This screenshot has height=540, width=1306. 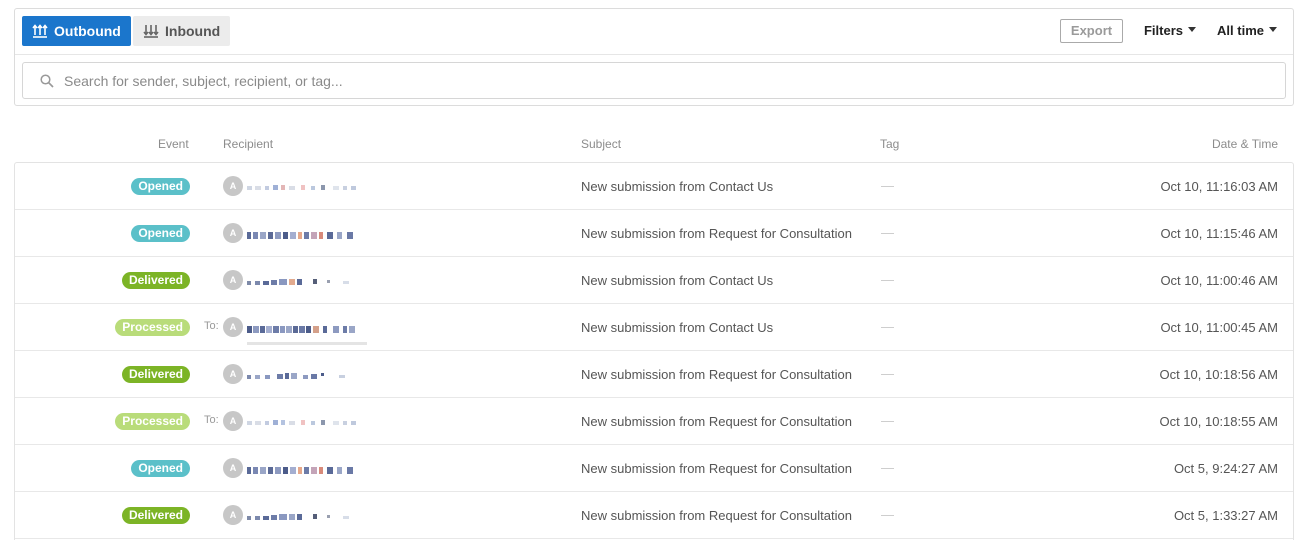 What do you see at coordinates (193, 31) in the screenshot?
I see `inbound-tab-label: Inbound` at bounding box center [193, 31].